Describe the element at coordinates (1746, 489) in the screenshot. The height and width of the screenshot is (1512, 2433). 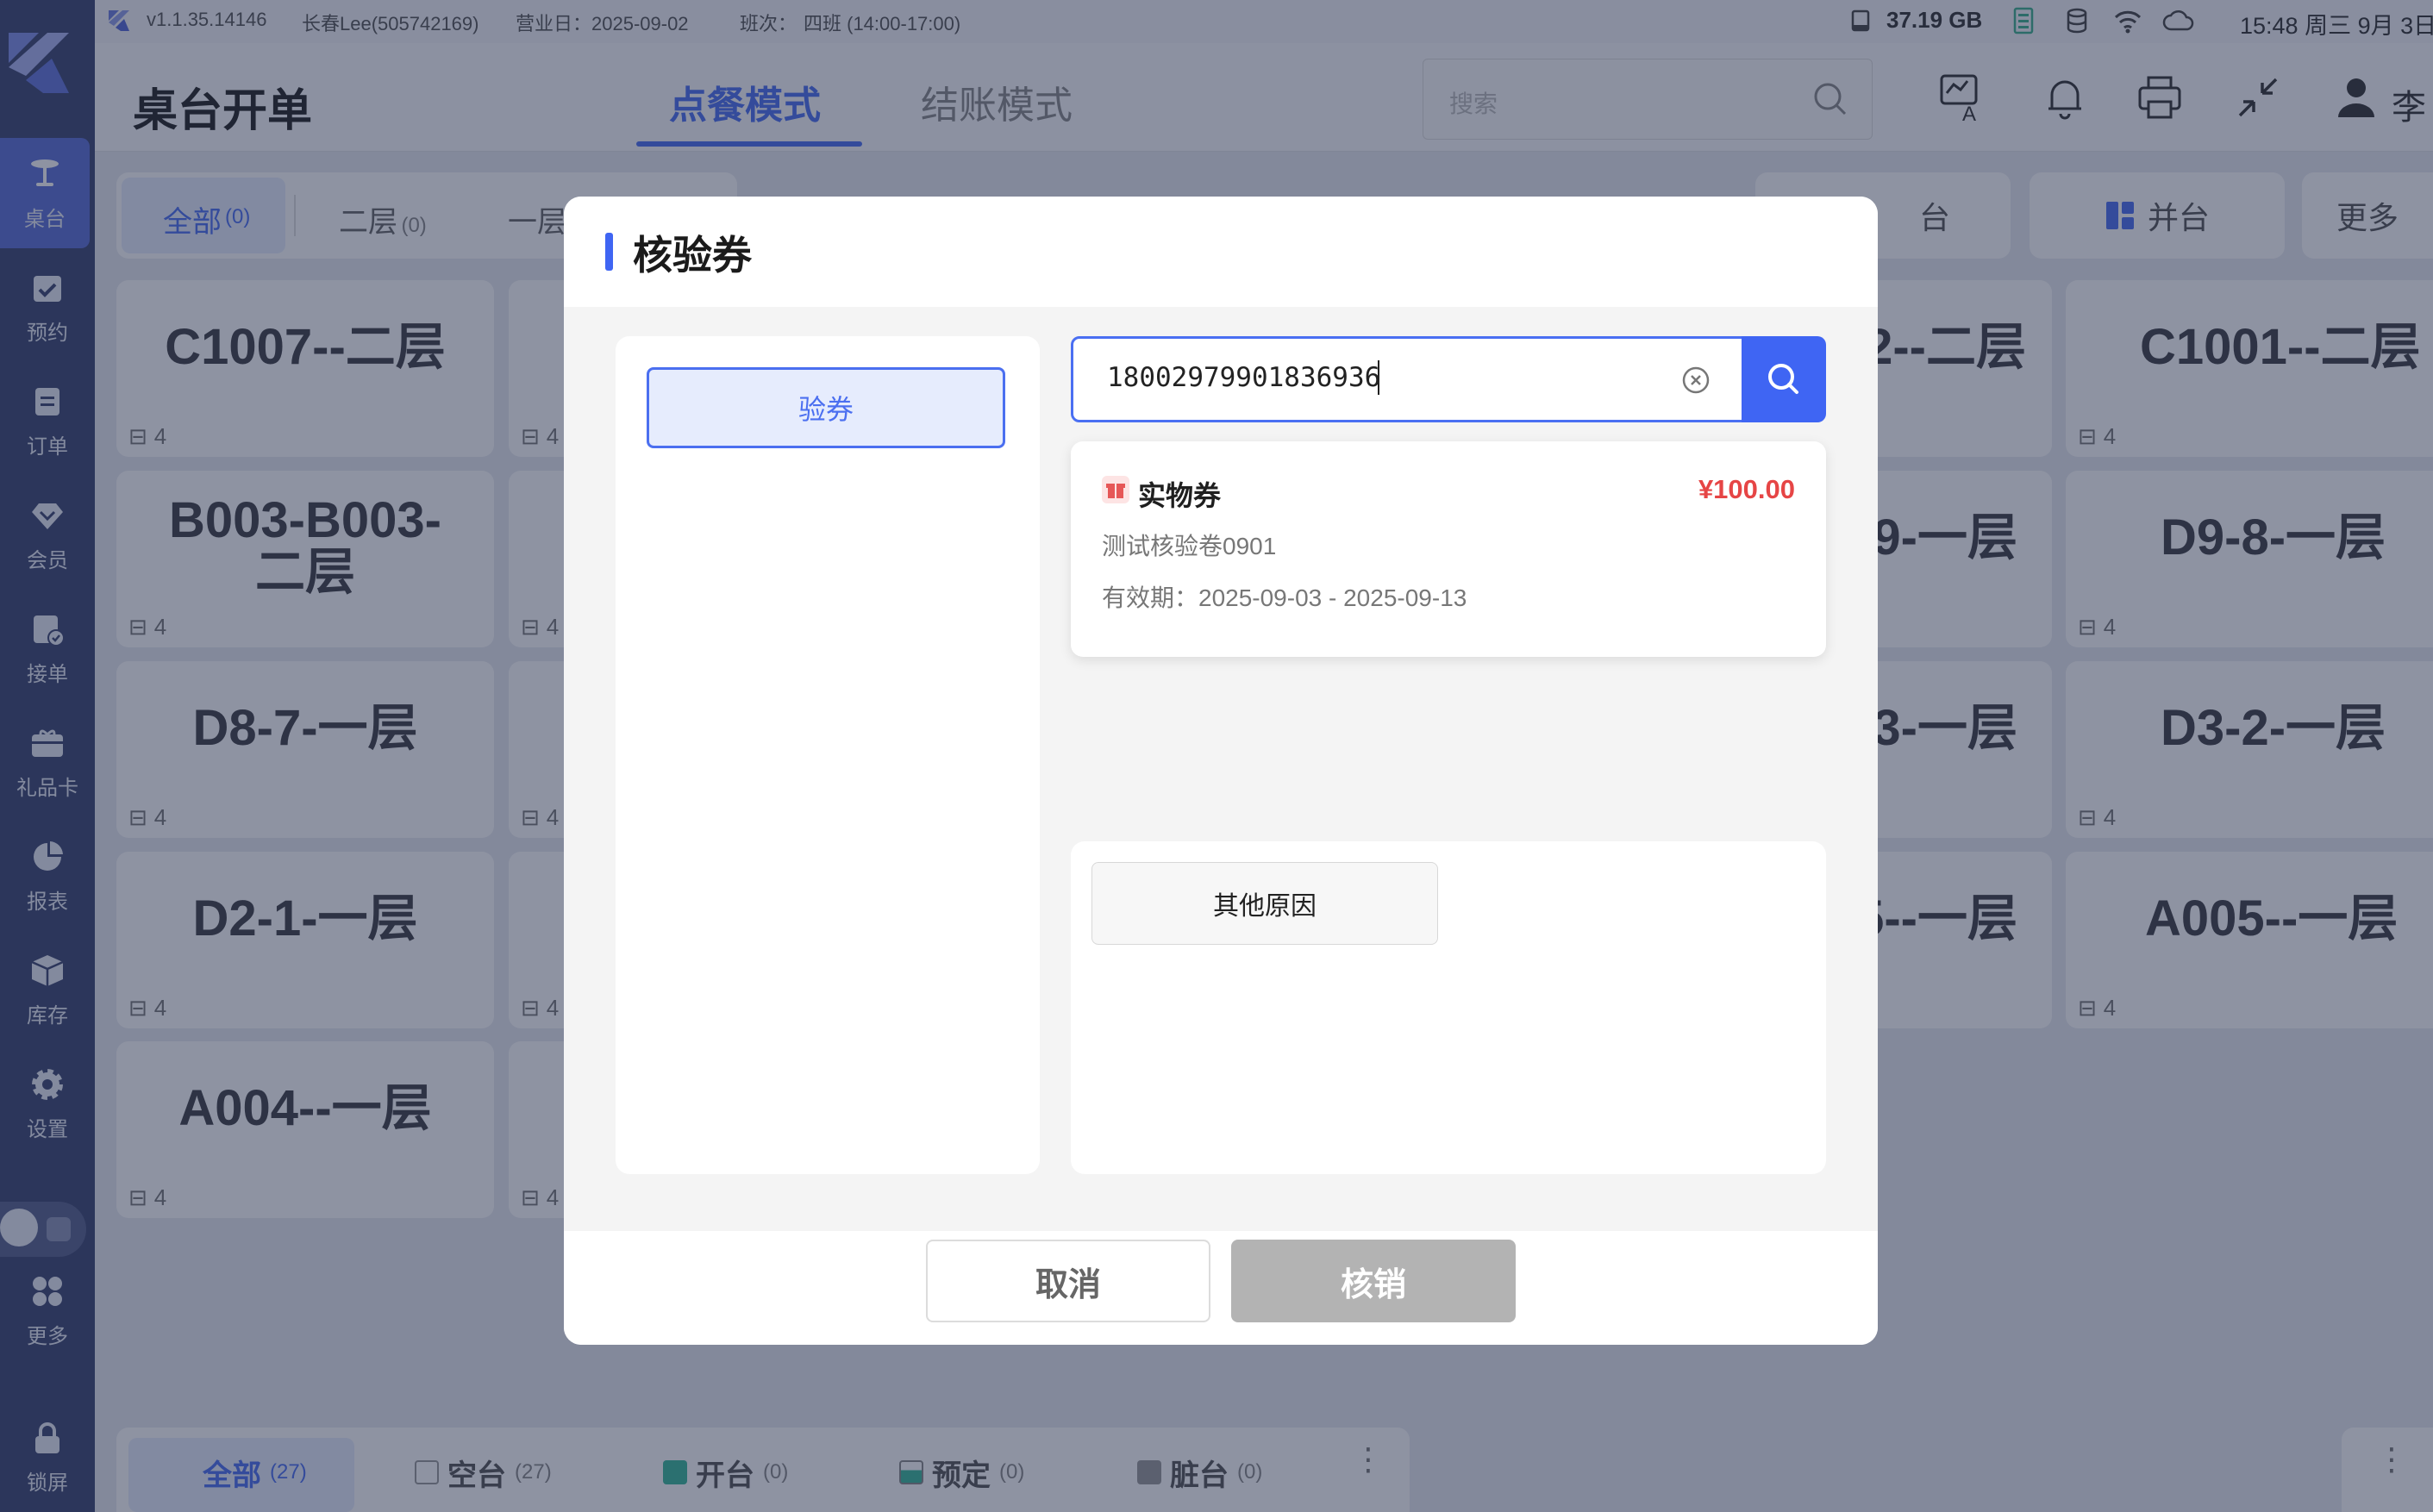
I see `coupon-price: ¥100.00` at that location.